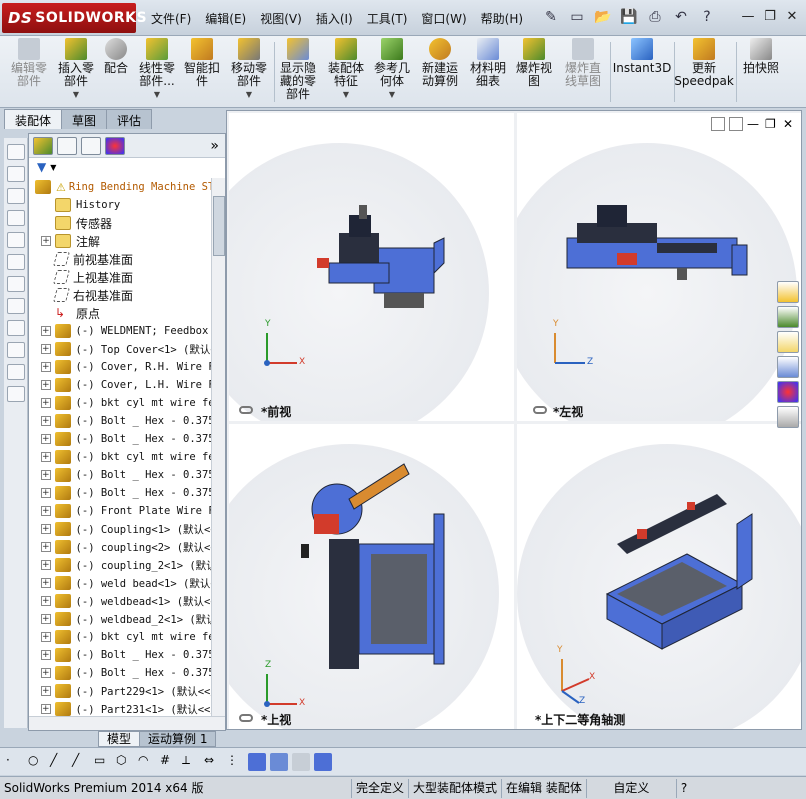 The image size is (806, 799). Describe the element at coordinates (246, 718) in the screenshot. I see `link-views-icon` at that location.